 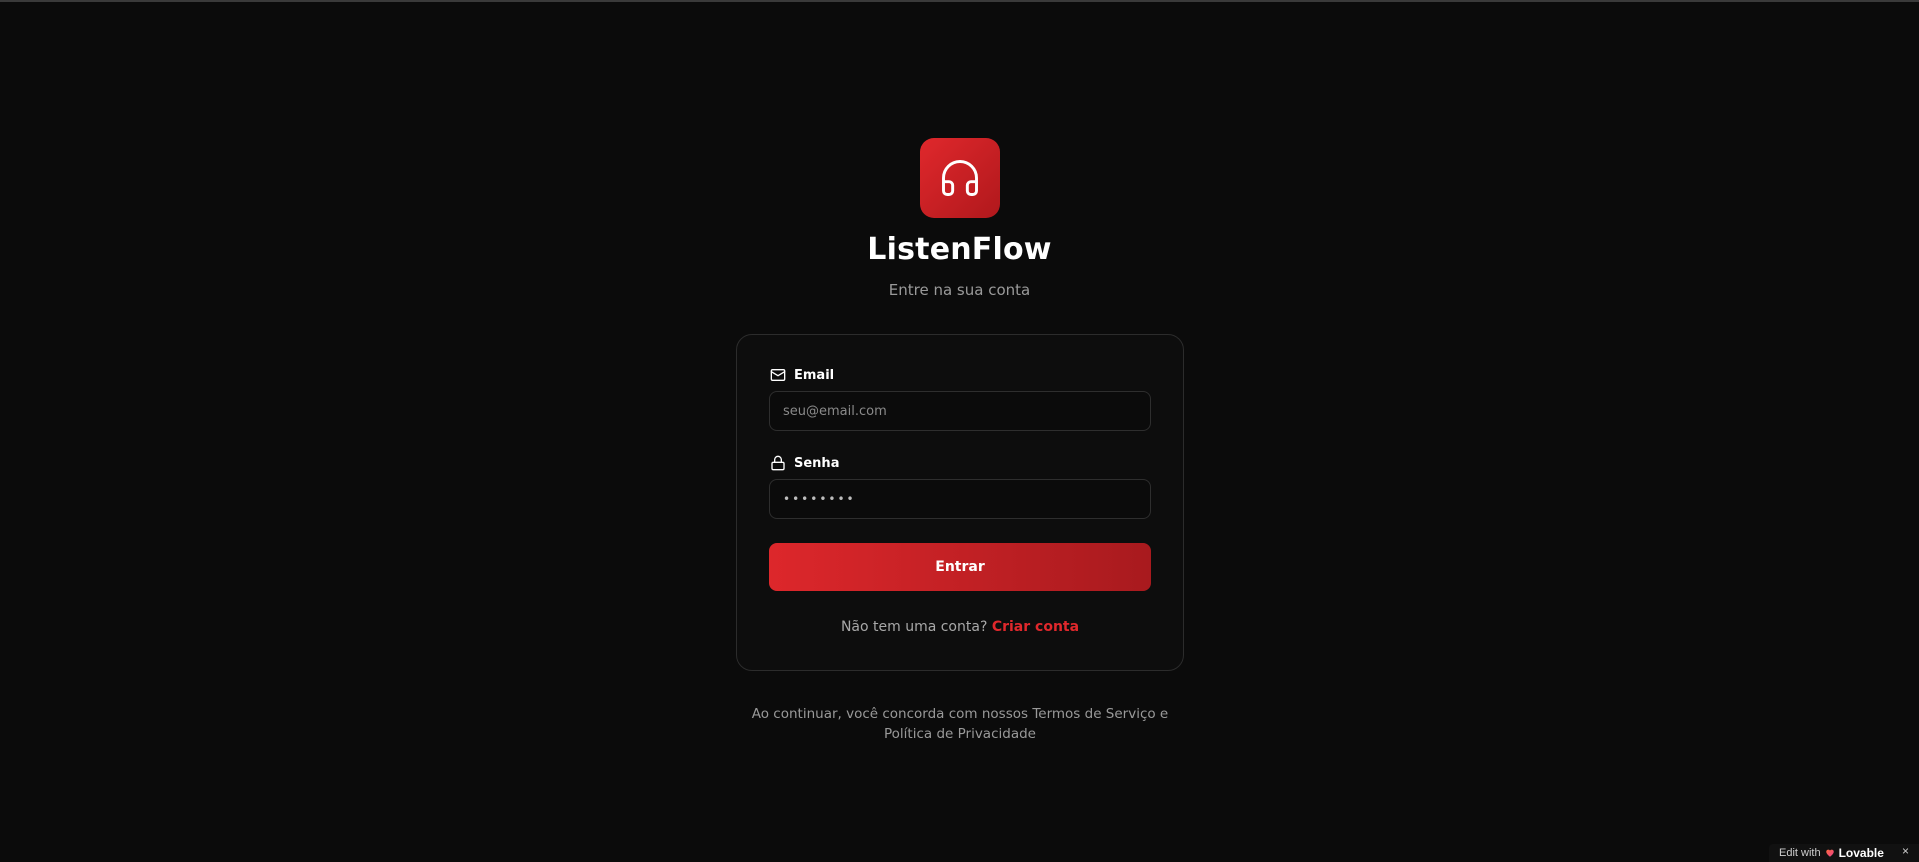 I want to click on badge-brand: Lovable, so click(x=1861, y=853).